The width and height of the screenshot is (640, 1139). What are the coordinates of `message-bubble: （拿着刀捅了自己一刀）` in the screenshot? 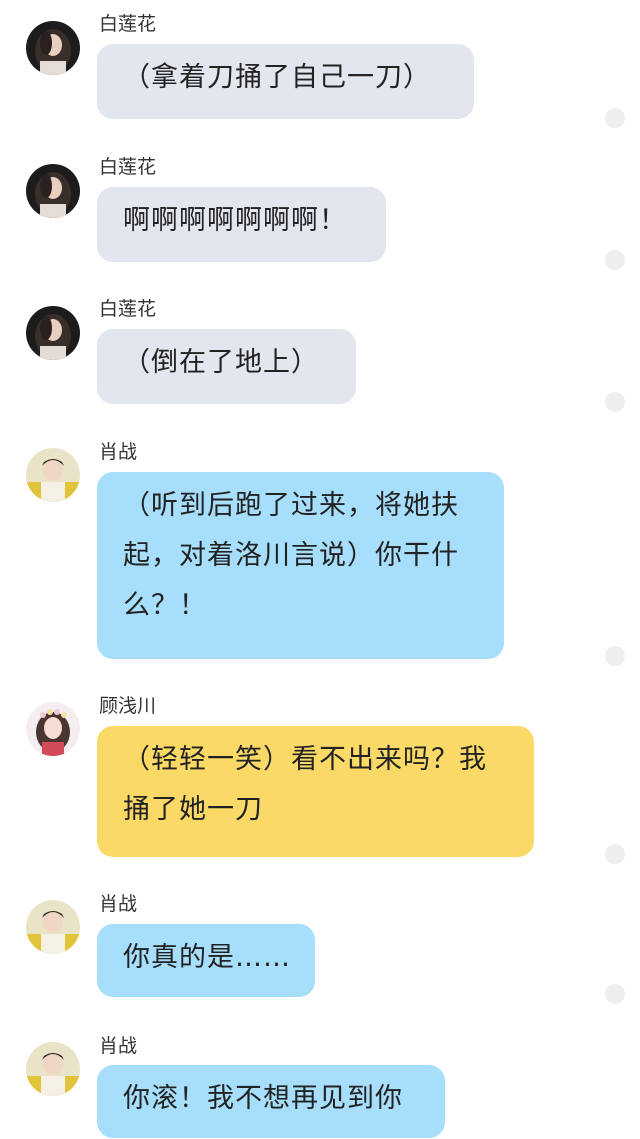 It's located at (285, 81).